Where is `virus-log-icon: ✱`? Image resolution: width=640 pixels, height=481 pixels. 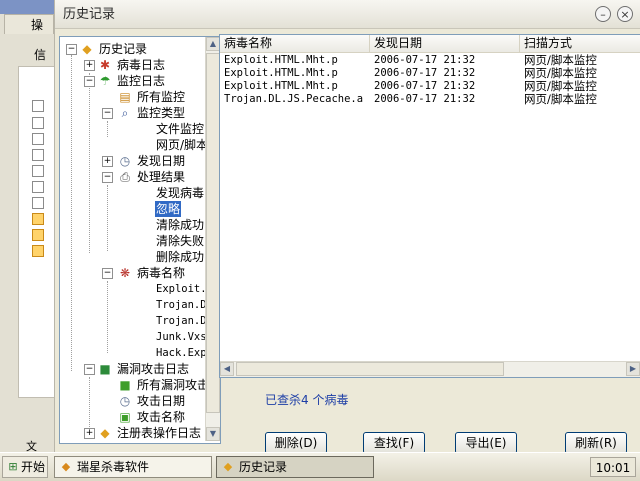 virus-log-icon: ✱ is located at coordinates (105, 65).